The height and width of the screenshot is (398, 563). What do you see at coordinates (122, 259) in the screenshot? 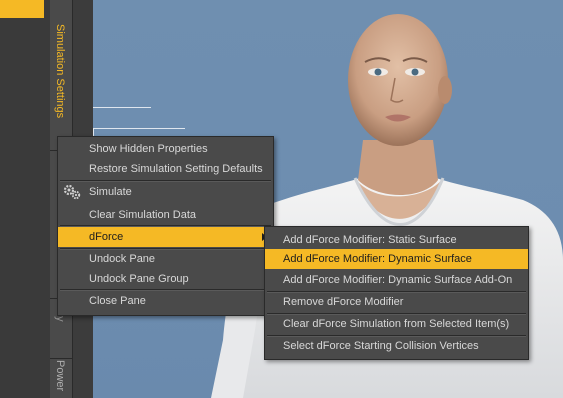
I see `menu-item-label: Undock Pane` at bounding box center [122, 259].